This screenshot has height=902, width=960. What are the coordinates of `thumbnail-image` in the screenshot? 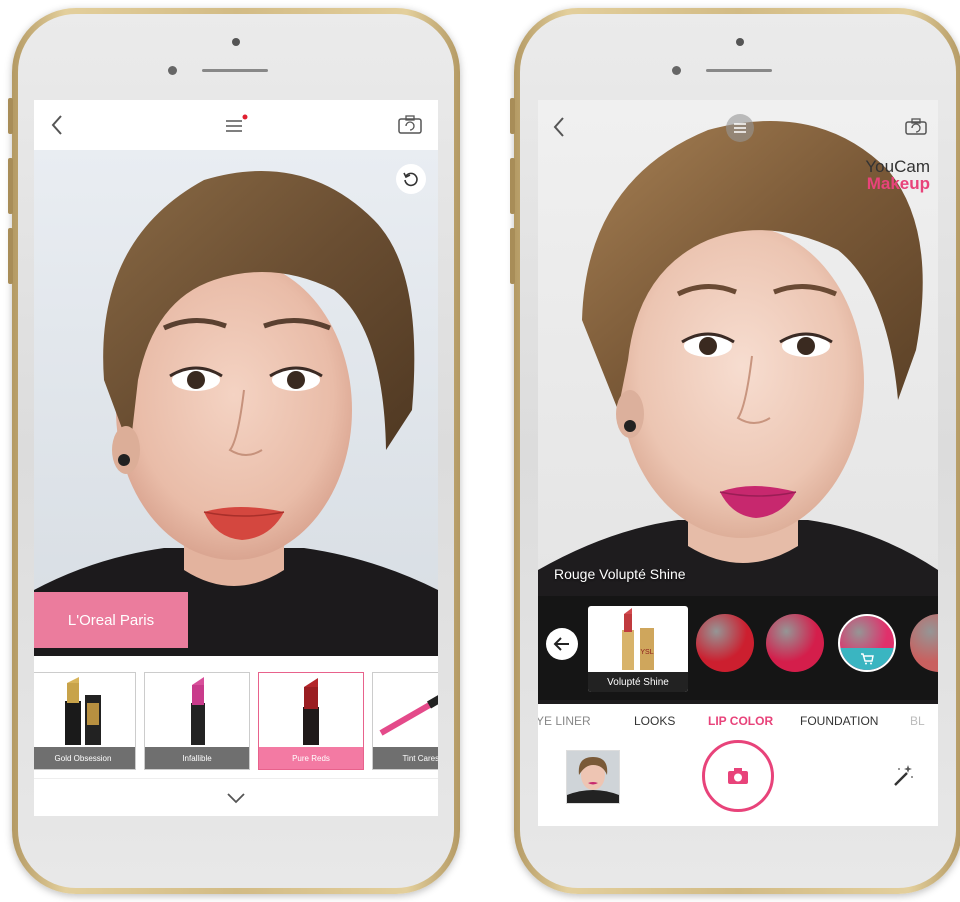 It's located at (593, 777).